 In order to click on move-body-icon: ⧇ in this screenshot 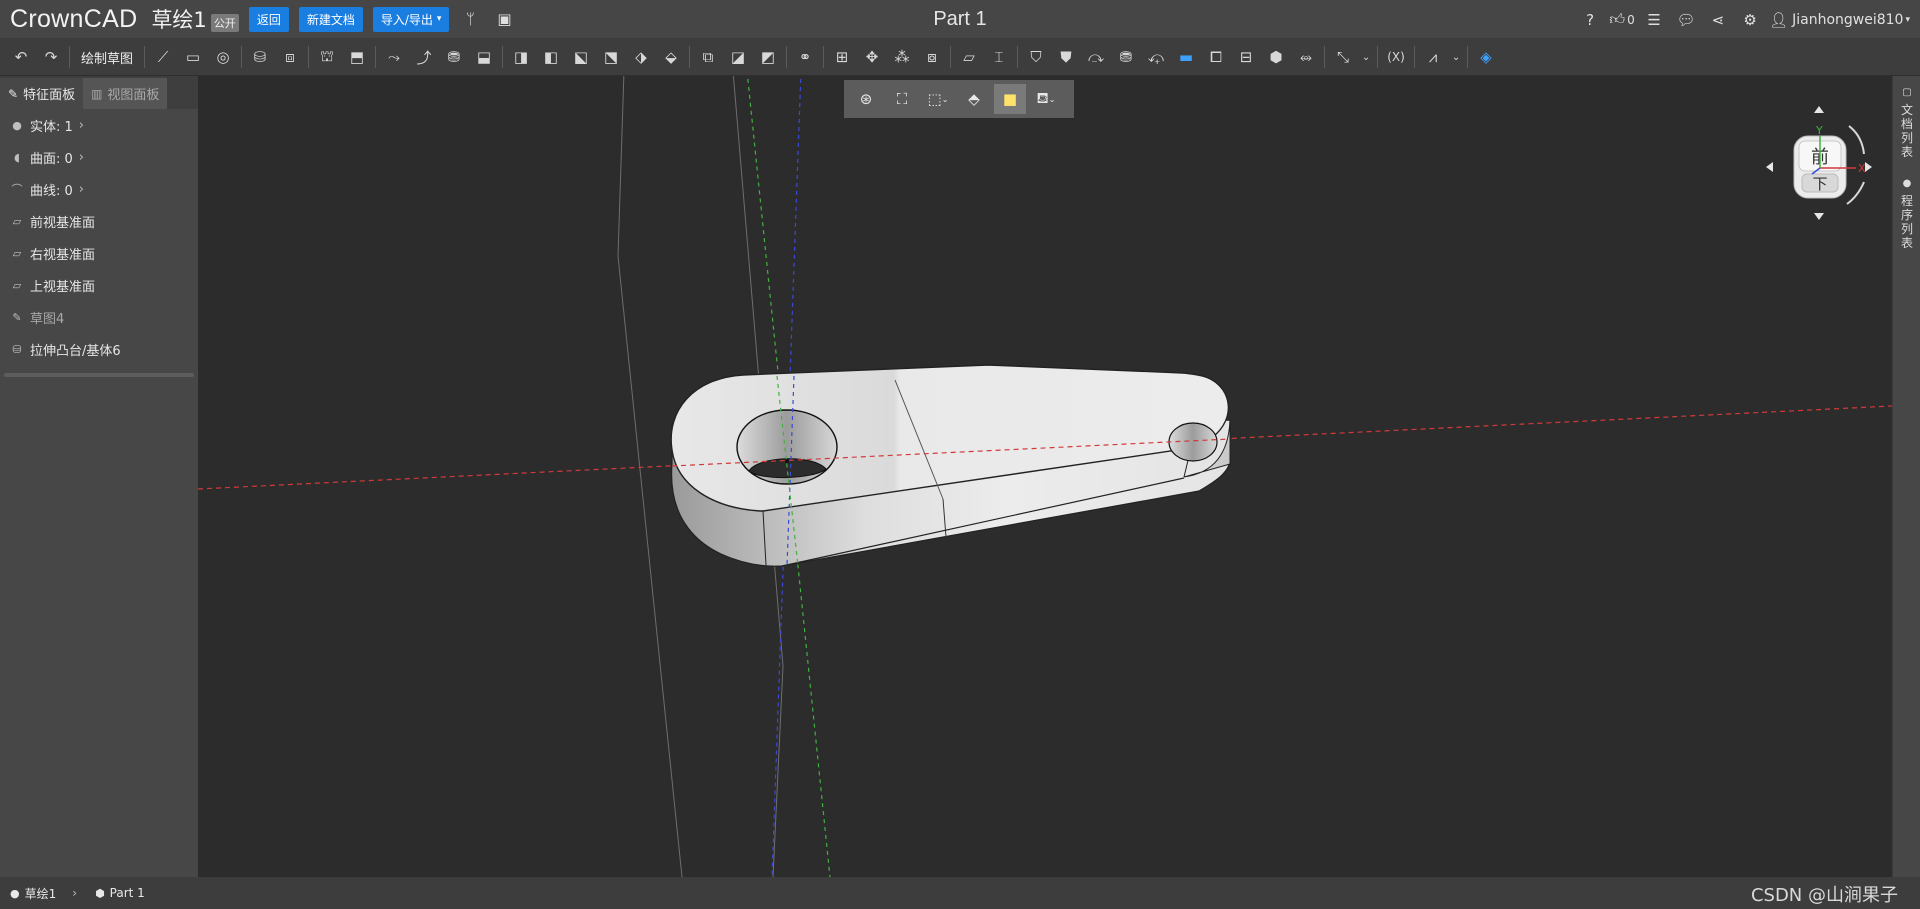, I will do `click(932, 57)`.